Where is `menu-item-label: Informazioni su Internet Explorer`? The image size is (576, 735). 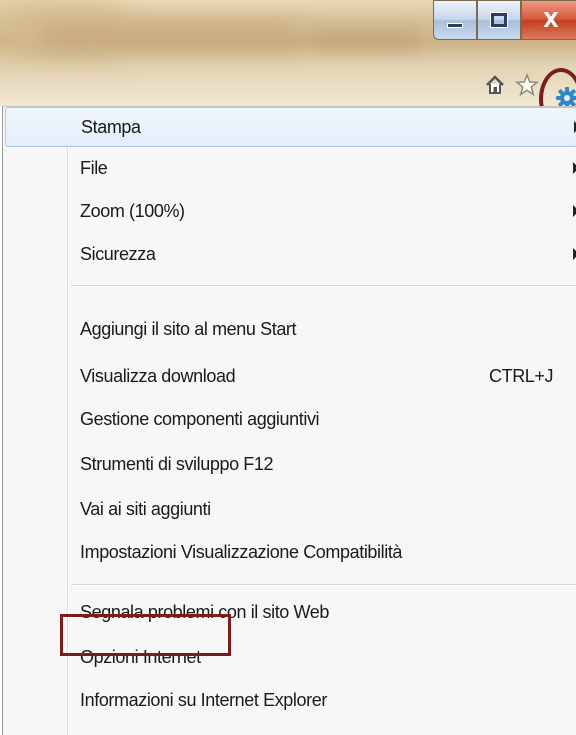
menu-item-label: Informazioni su Internet Explorer is located at coordinates (203, 699).